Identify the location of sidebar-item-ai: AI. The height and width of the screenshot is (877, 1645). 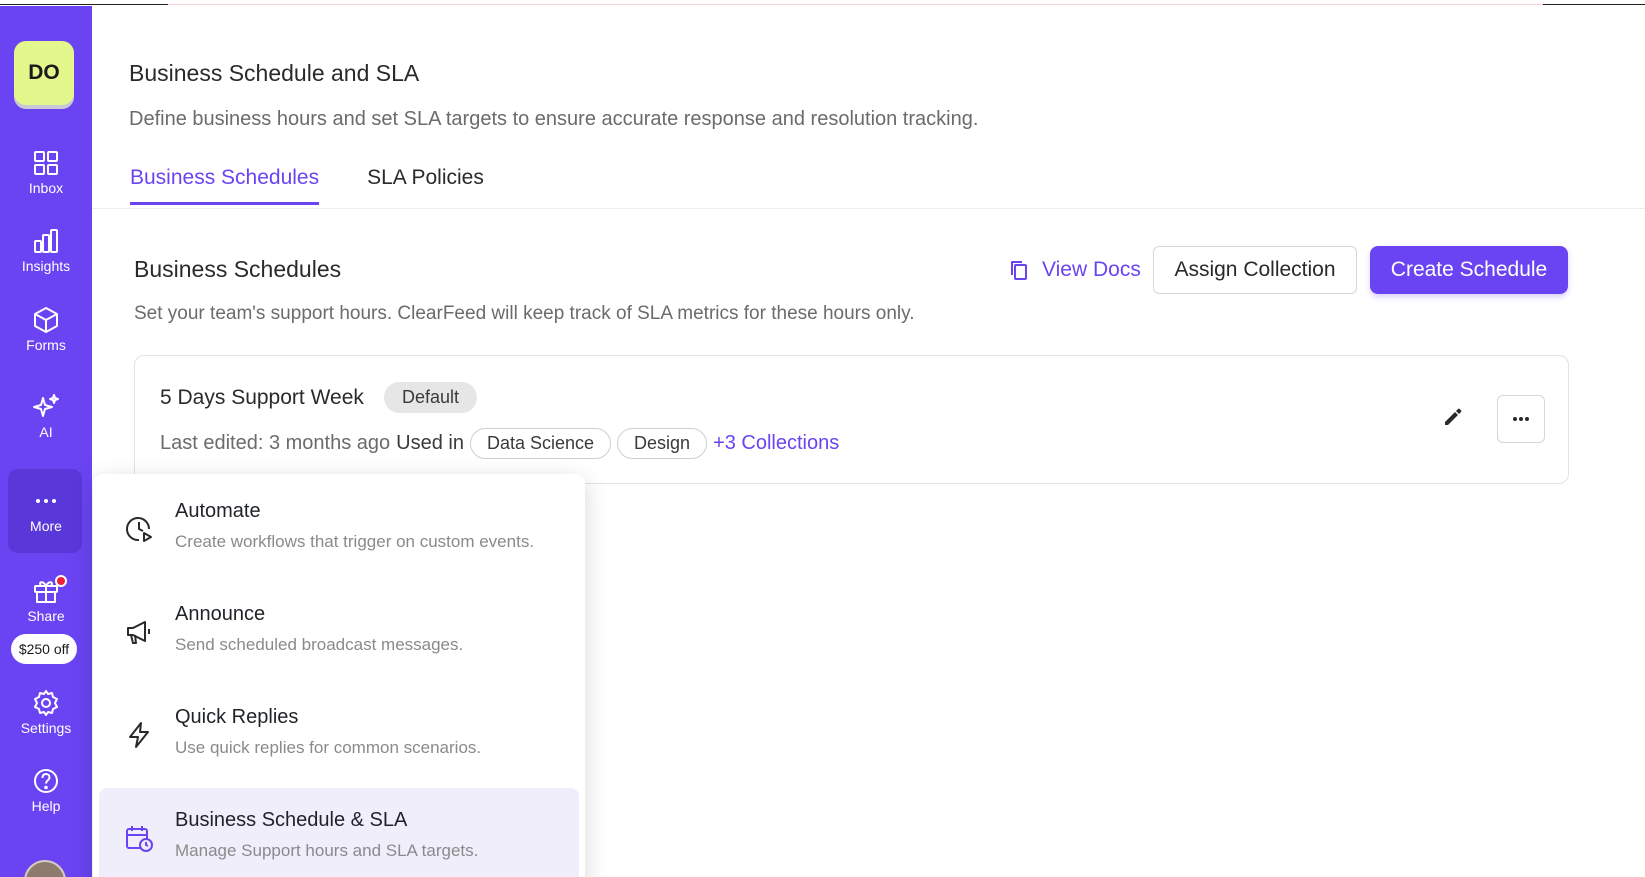
(46, 416).